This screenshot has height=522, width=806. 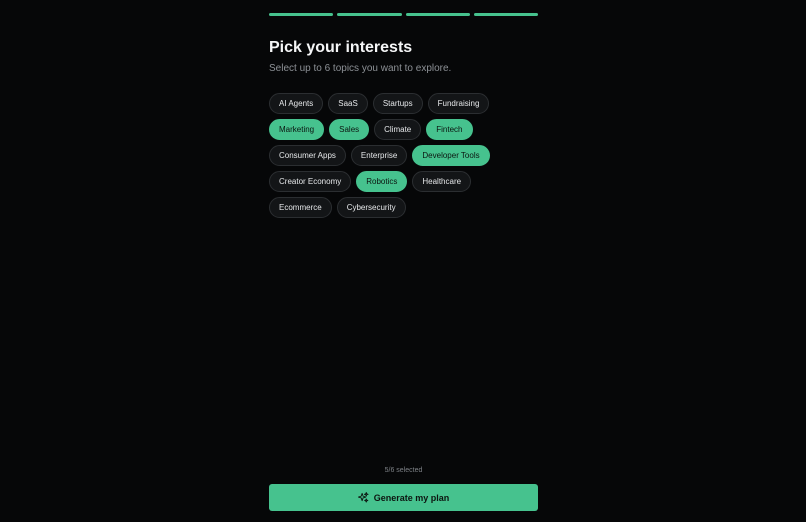 What do you see at coordinates (307, 155) in the screenshot?
I see `topic-chip: Consumer Apps` at bounding box center [307, 155].